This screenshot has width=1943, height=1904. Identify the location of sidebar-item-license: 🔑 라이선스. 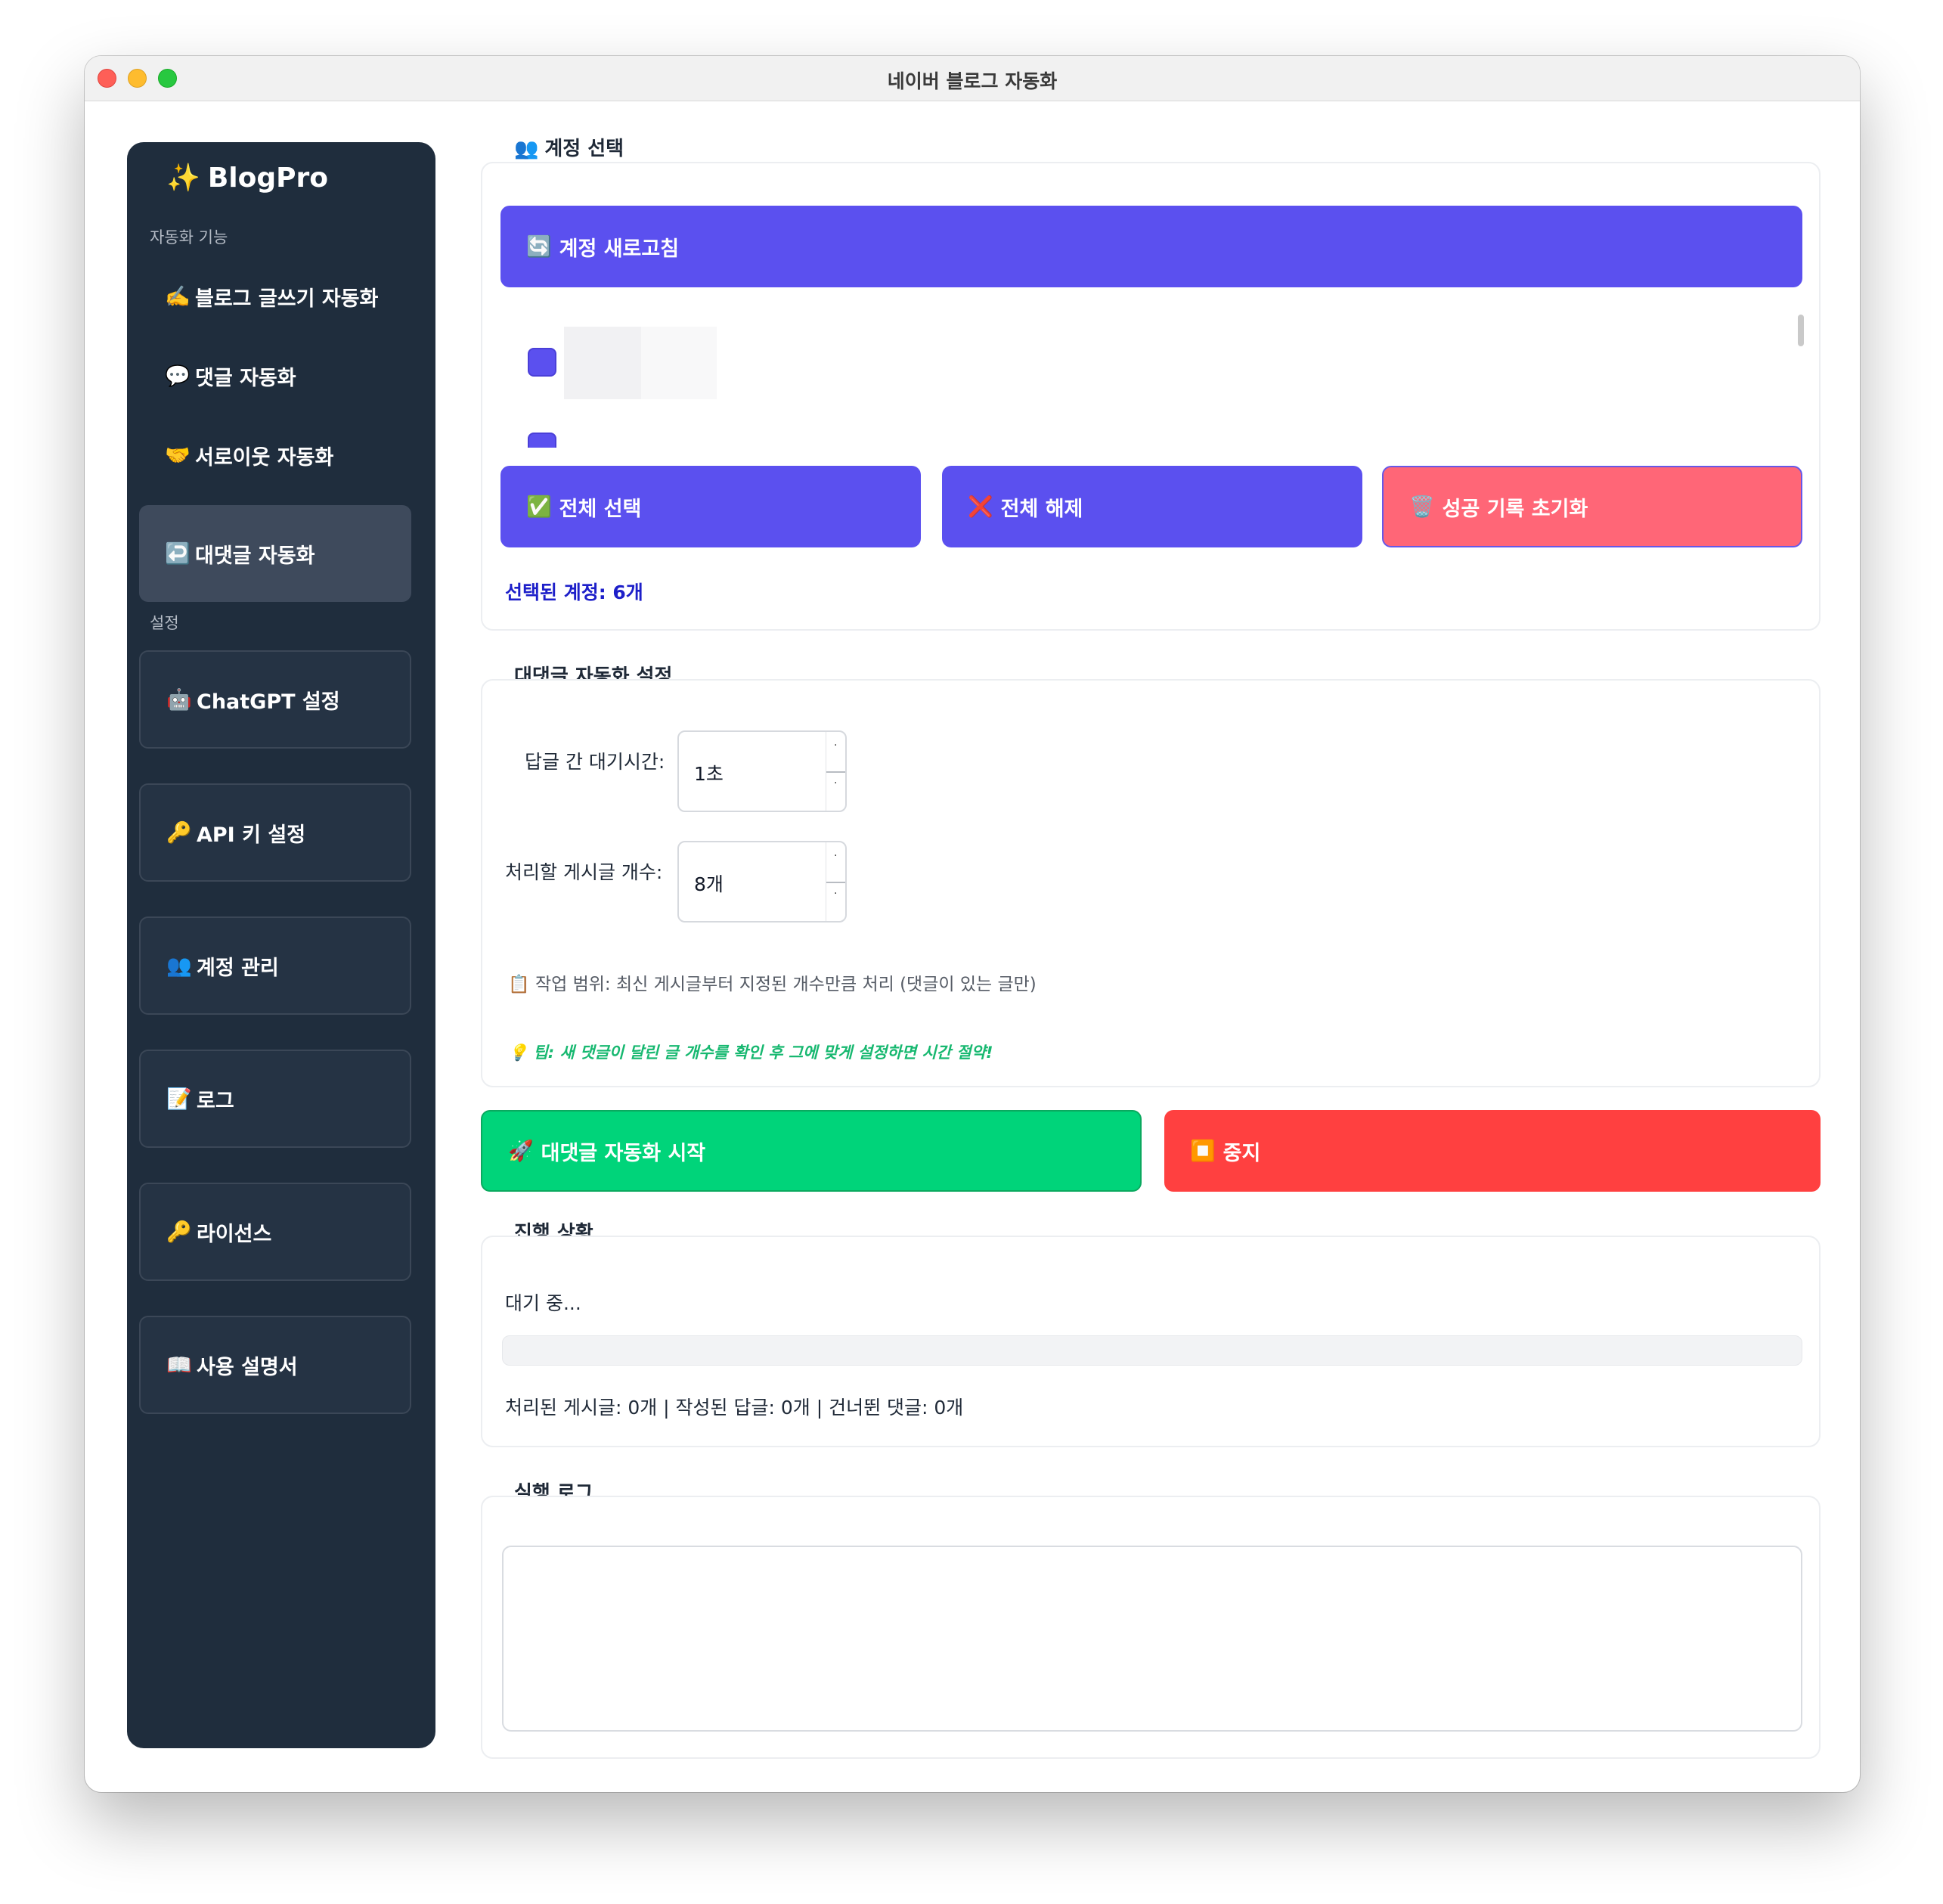
(275, 1232).